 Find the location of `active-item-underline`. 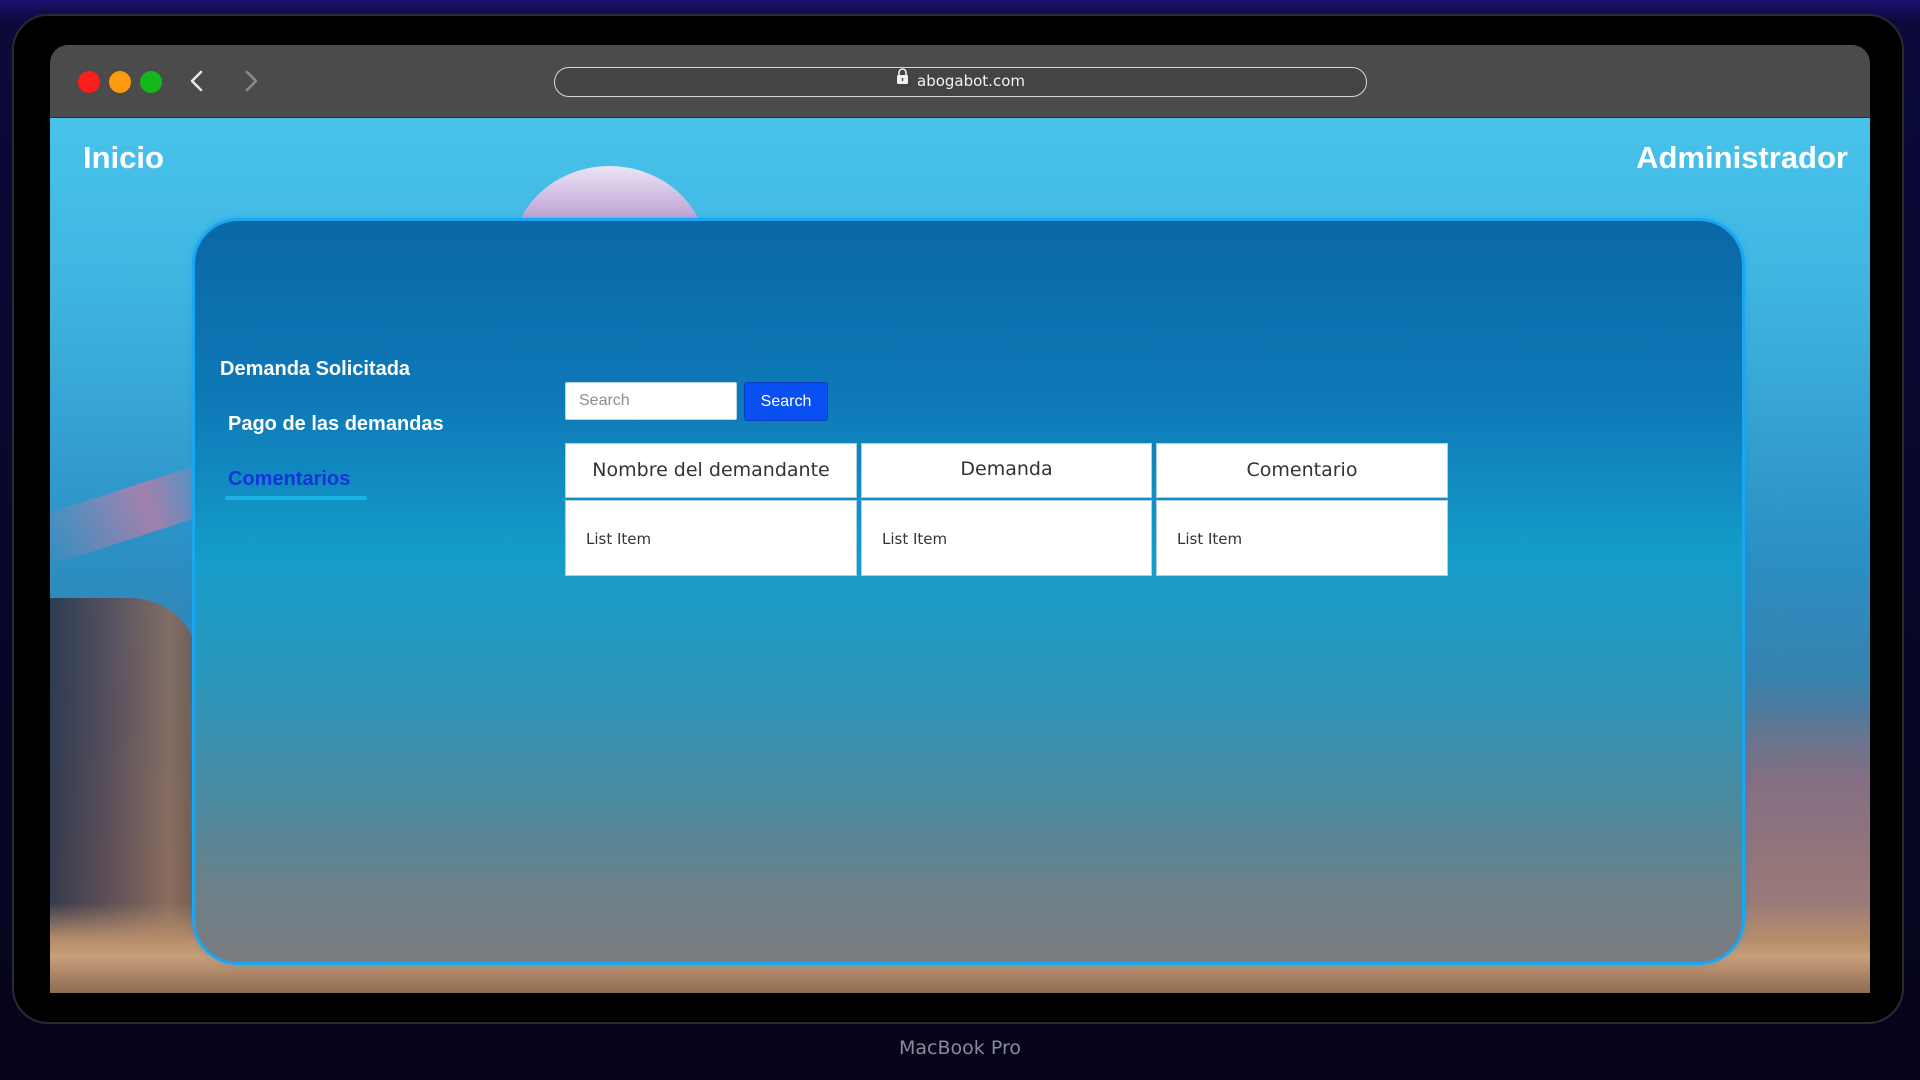

active-item-underline is located at coordinates (296, 498).